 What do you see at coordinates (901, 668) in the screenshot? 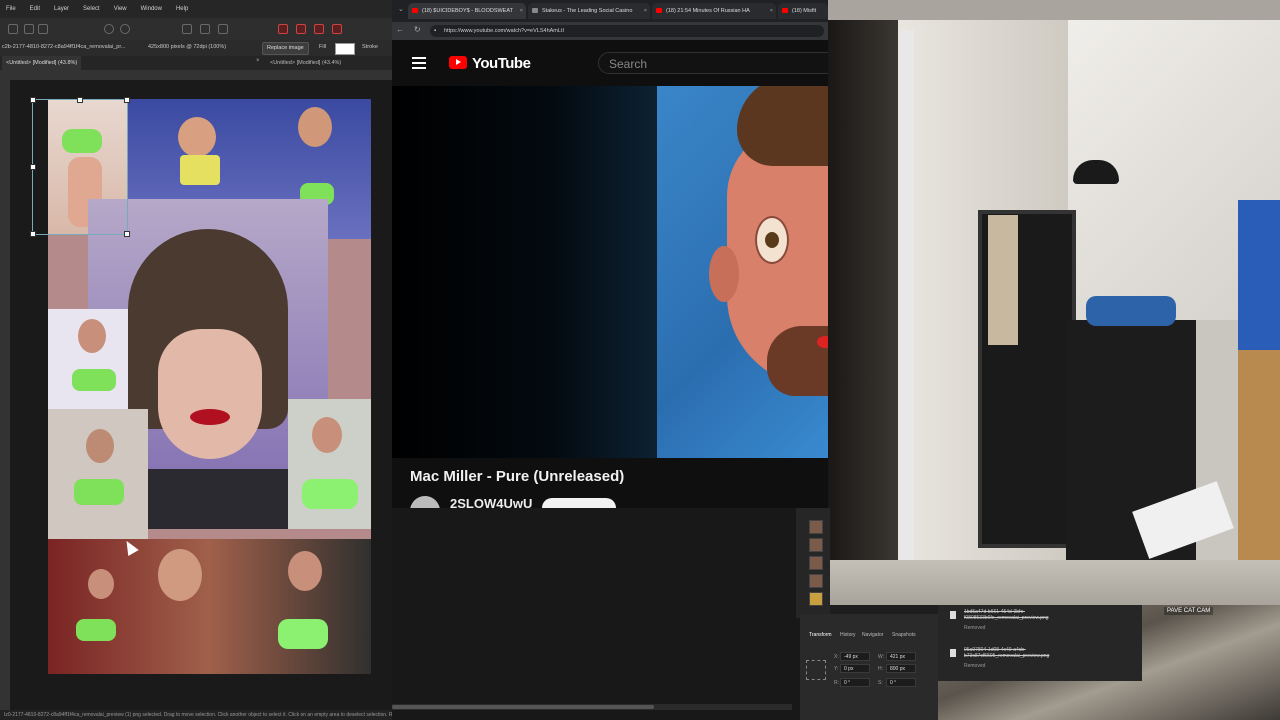
I see `h-field: 800 px` at bounding box center [901, 668].